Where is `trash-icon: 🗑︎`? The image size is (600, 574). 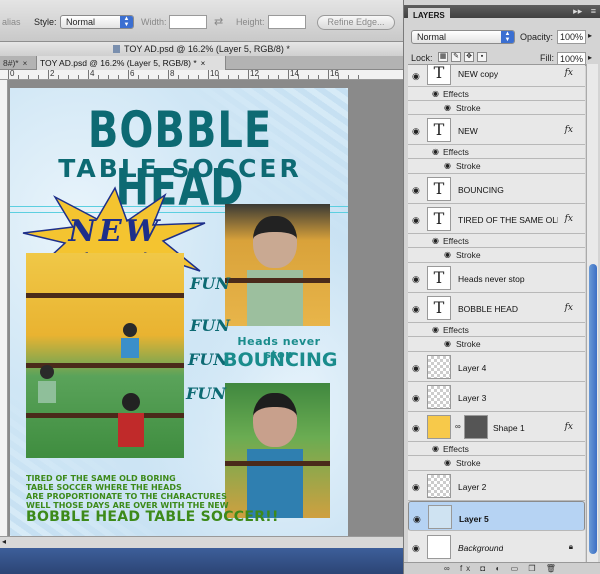 trash-icon: 🗑︎ is located at coordinates (553, 568).